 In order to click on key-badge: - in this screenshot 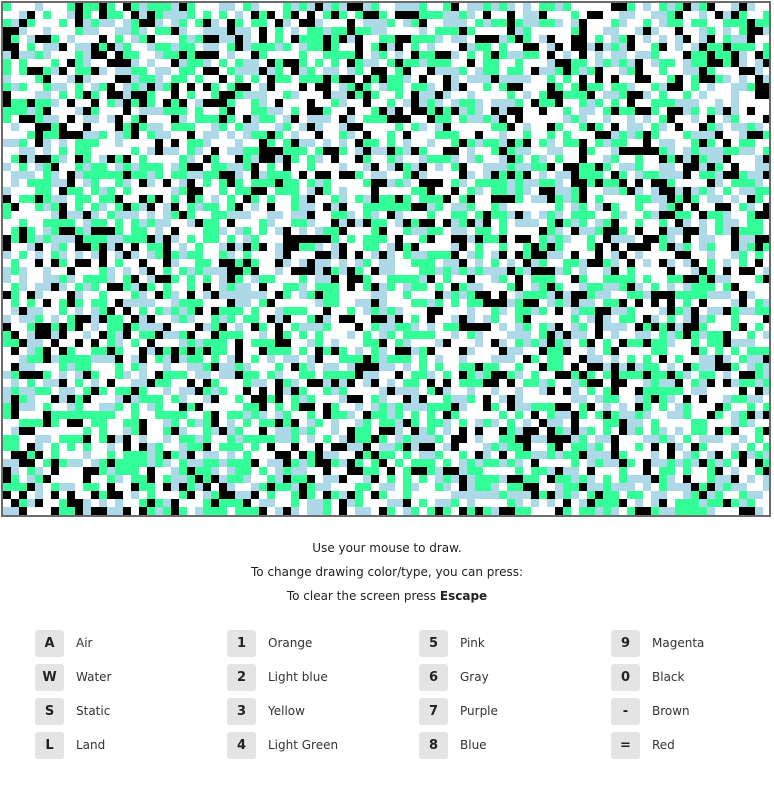, I will do `click(625, 711)`.